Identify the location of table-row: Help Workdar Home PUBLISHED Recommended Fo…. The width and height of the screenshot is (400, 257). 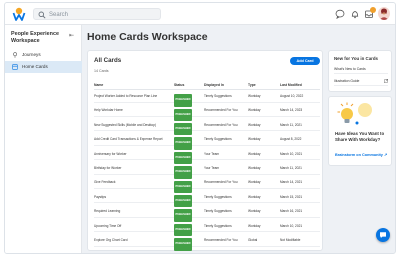
(207, 113).